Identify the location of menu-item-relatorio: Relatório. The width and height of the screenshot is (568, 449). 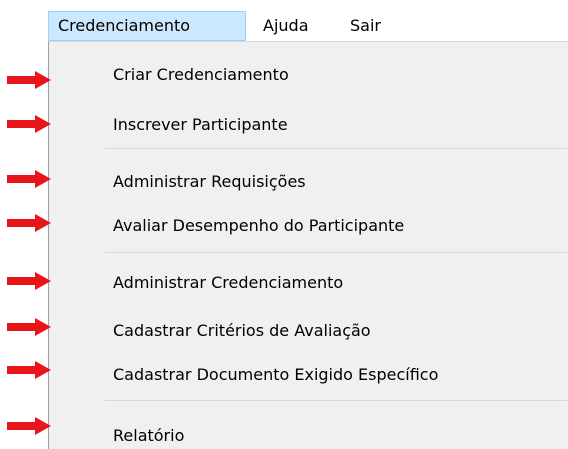
(308, 434).